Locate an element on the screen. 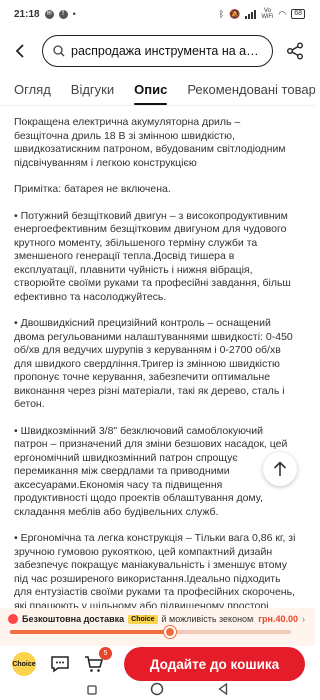 This screenshot has height=700, width=320. chat-button is located at coordinates (60, 664).